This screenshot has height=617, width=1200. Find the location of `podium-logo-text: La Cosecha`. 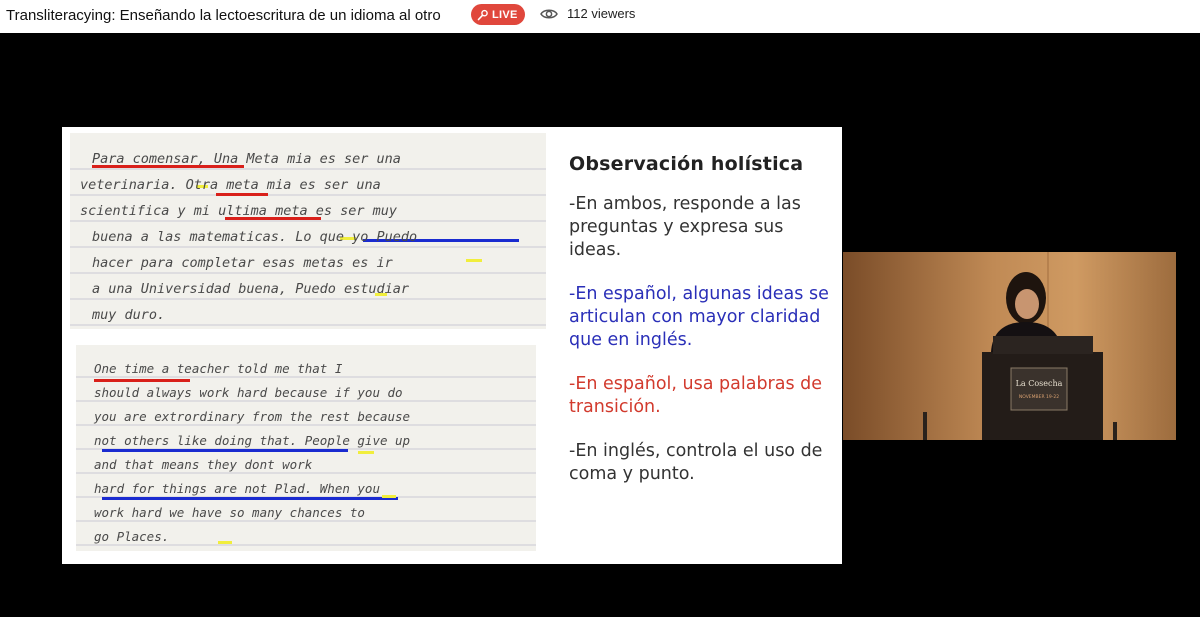

podium-logo-text: La Cosecha is located at coordinates (1039, 383).